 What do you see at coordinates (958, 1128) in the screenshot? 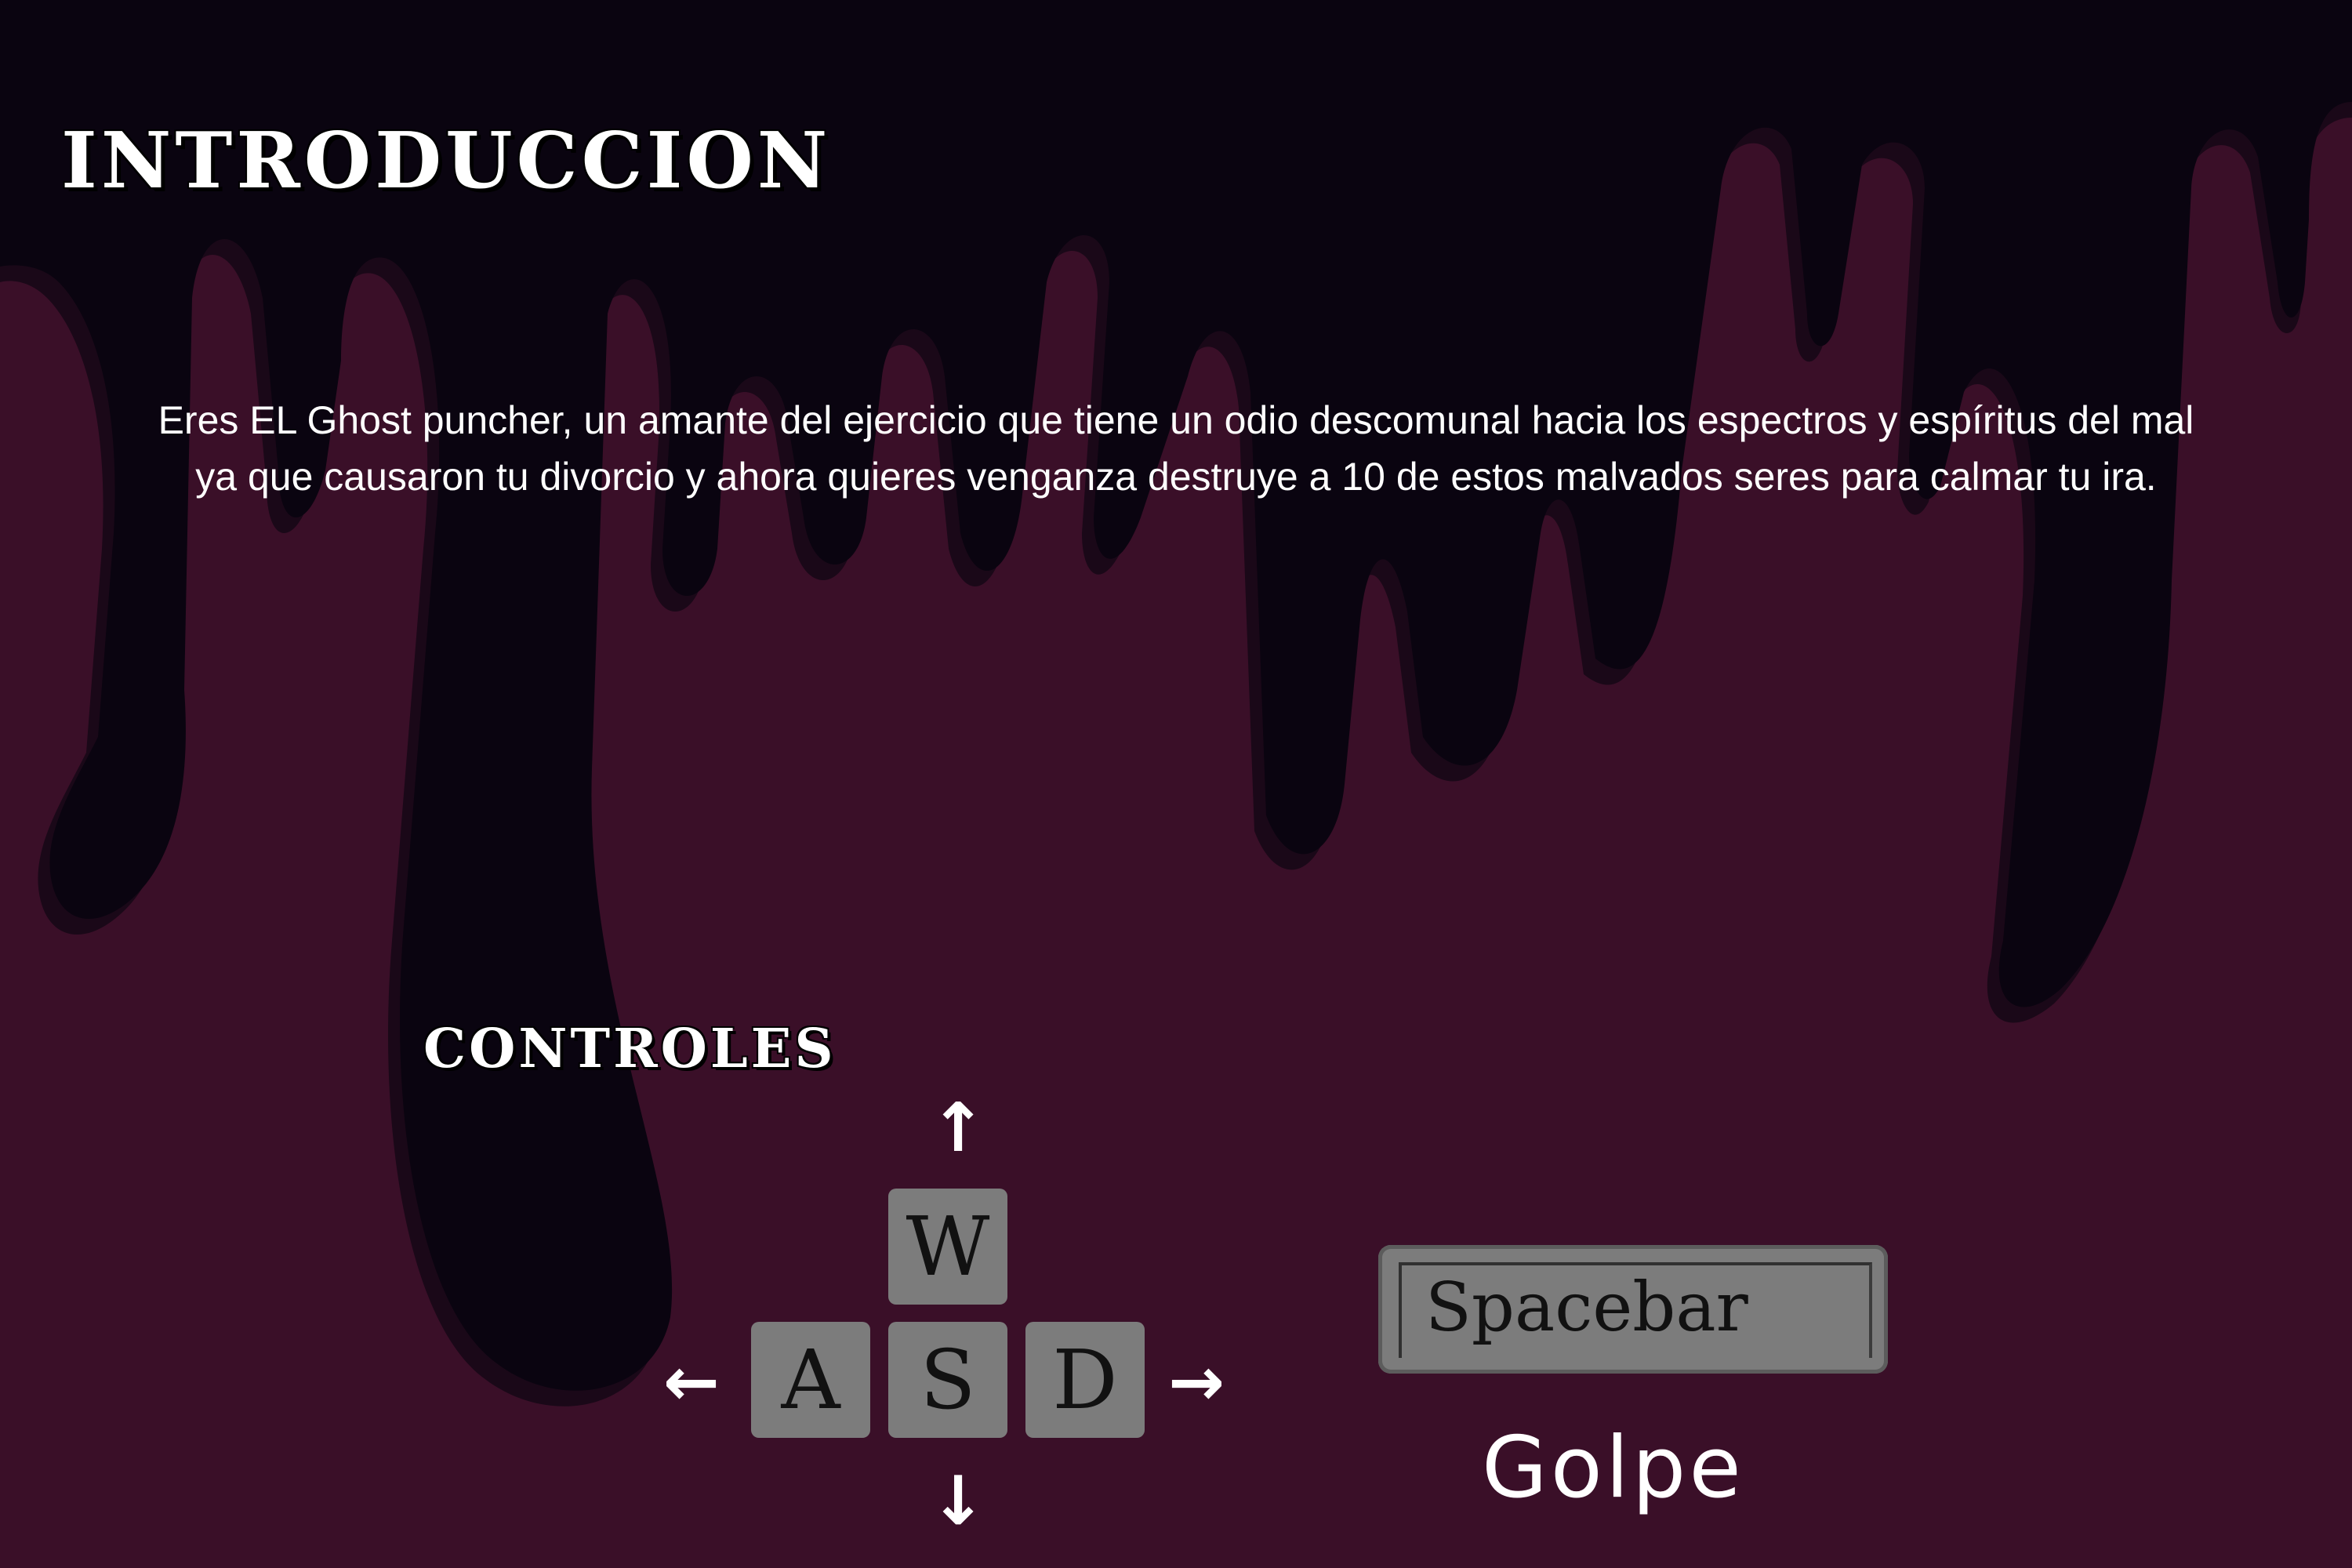
I see `arrow-up-icon: ↑` at bounding box center [958, 1128].